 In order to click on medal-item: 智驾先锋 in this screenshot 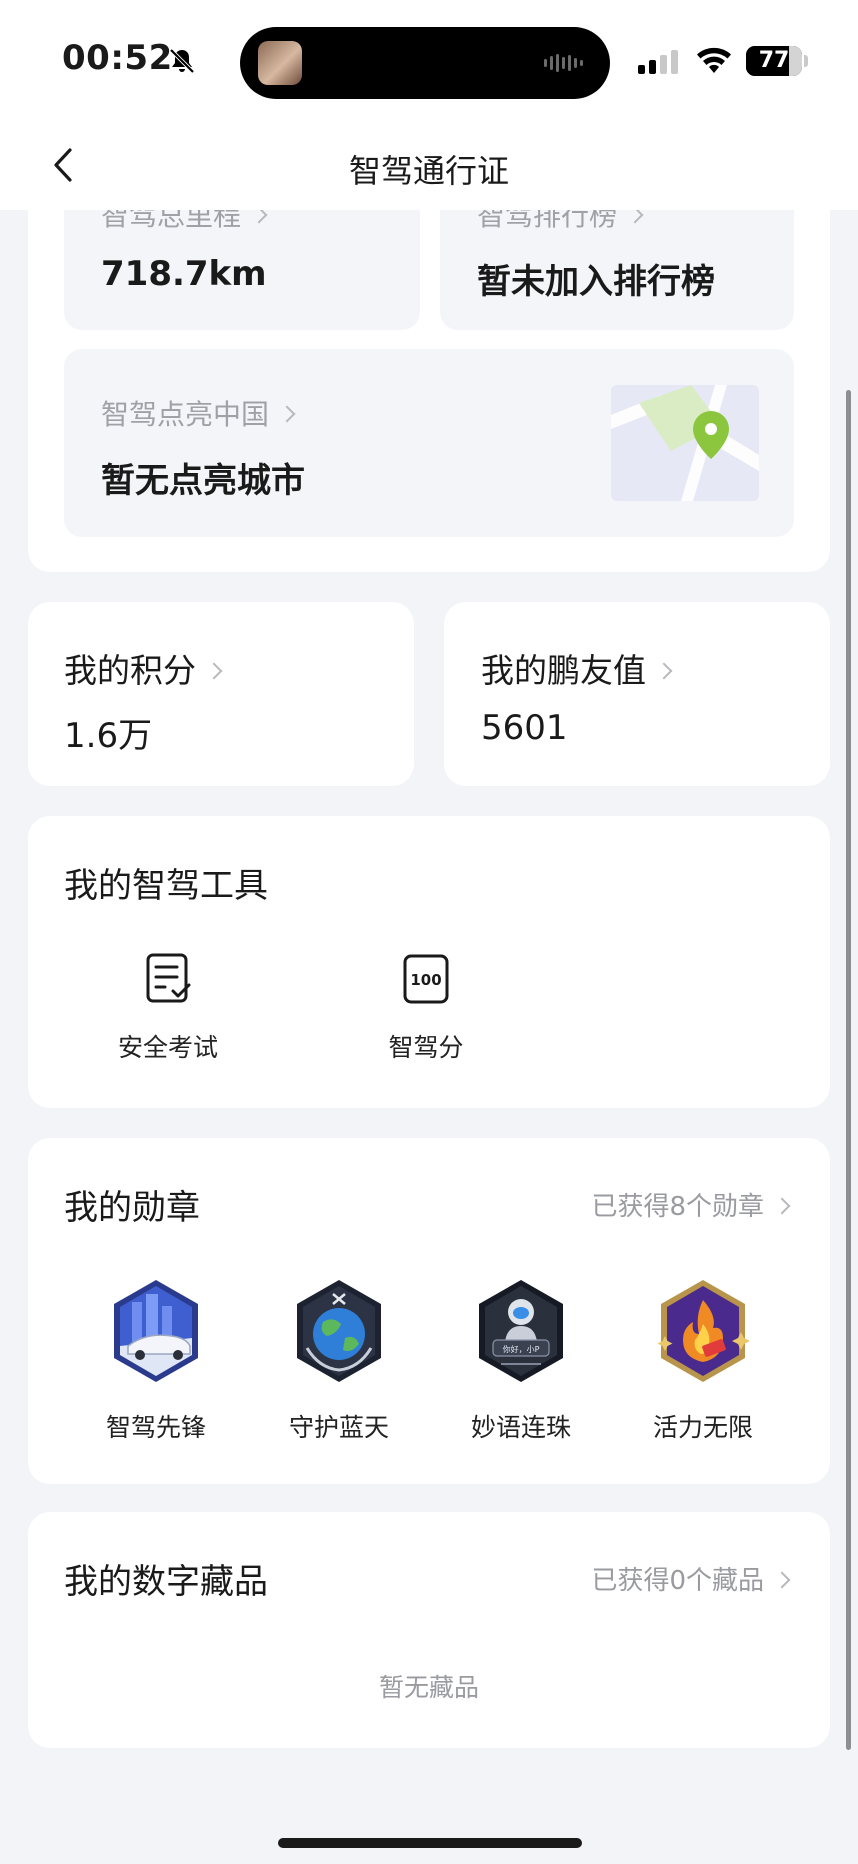, I will do `click(156, 1360)`.